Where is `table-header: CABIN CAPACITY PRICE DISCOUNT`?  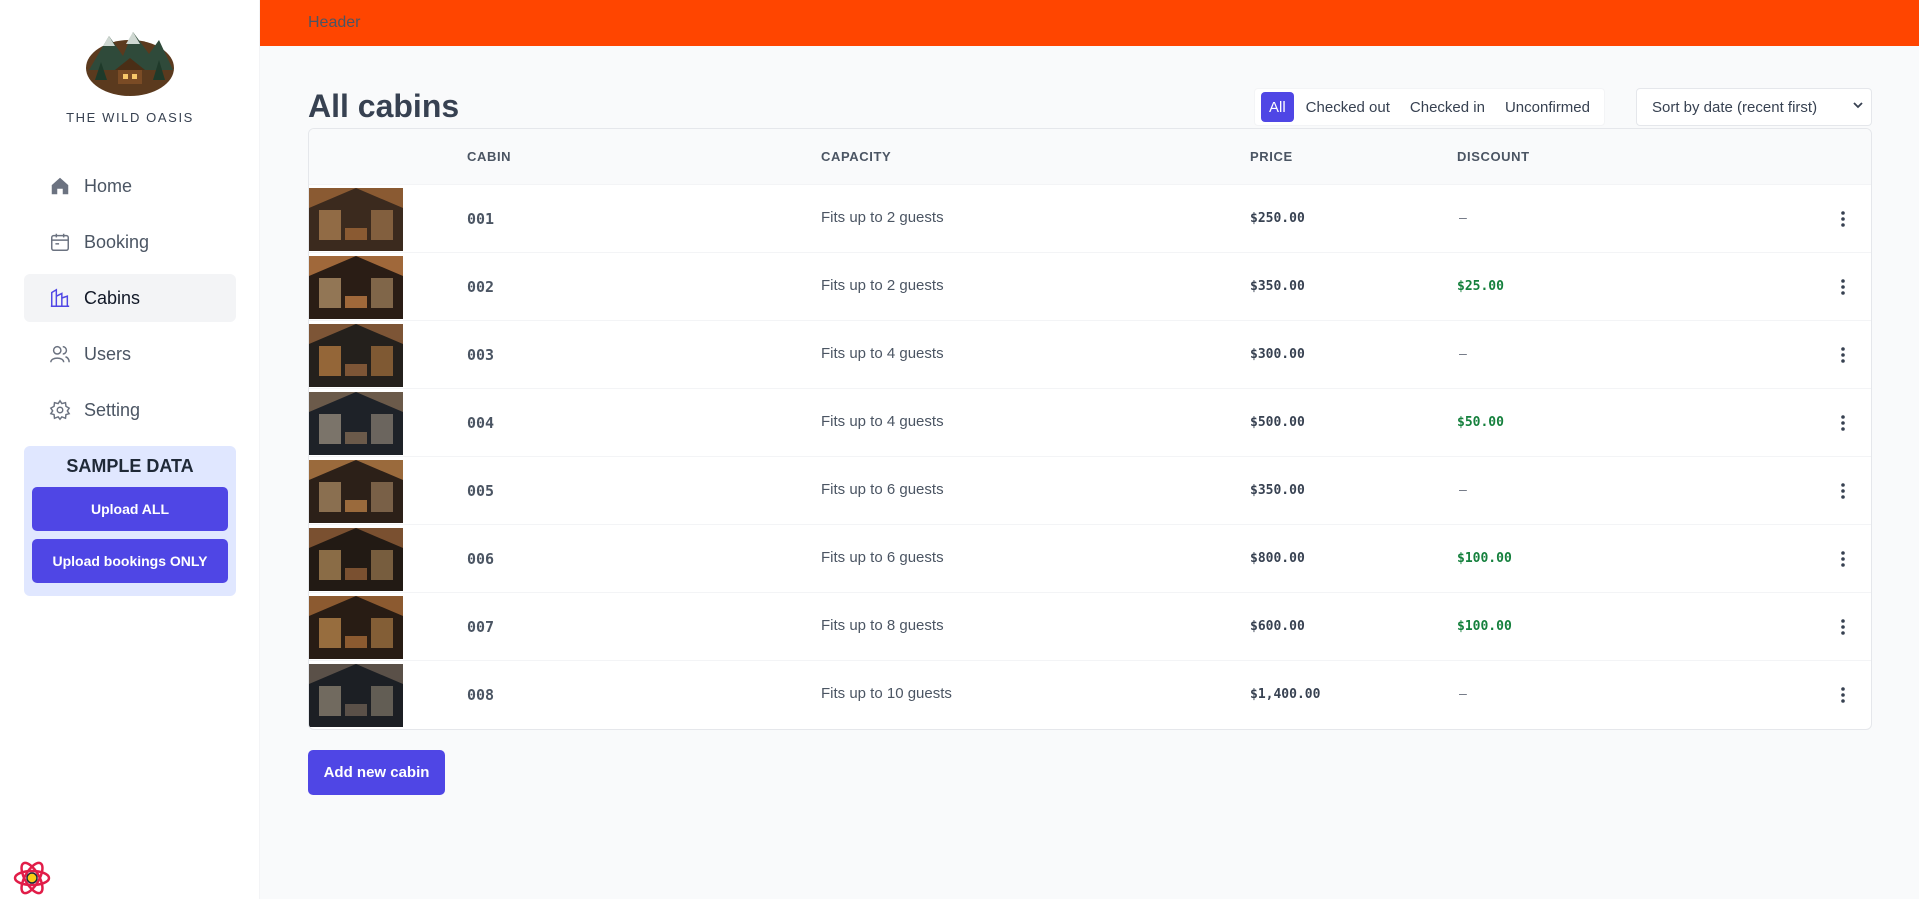 table-header: CABIN CAPACITY PRICE DISCOUNT is located at coordinates (1090, 157).